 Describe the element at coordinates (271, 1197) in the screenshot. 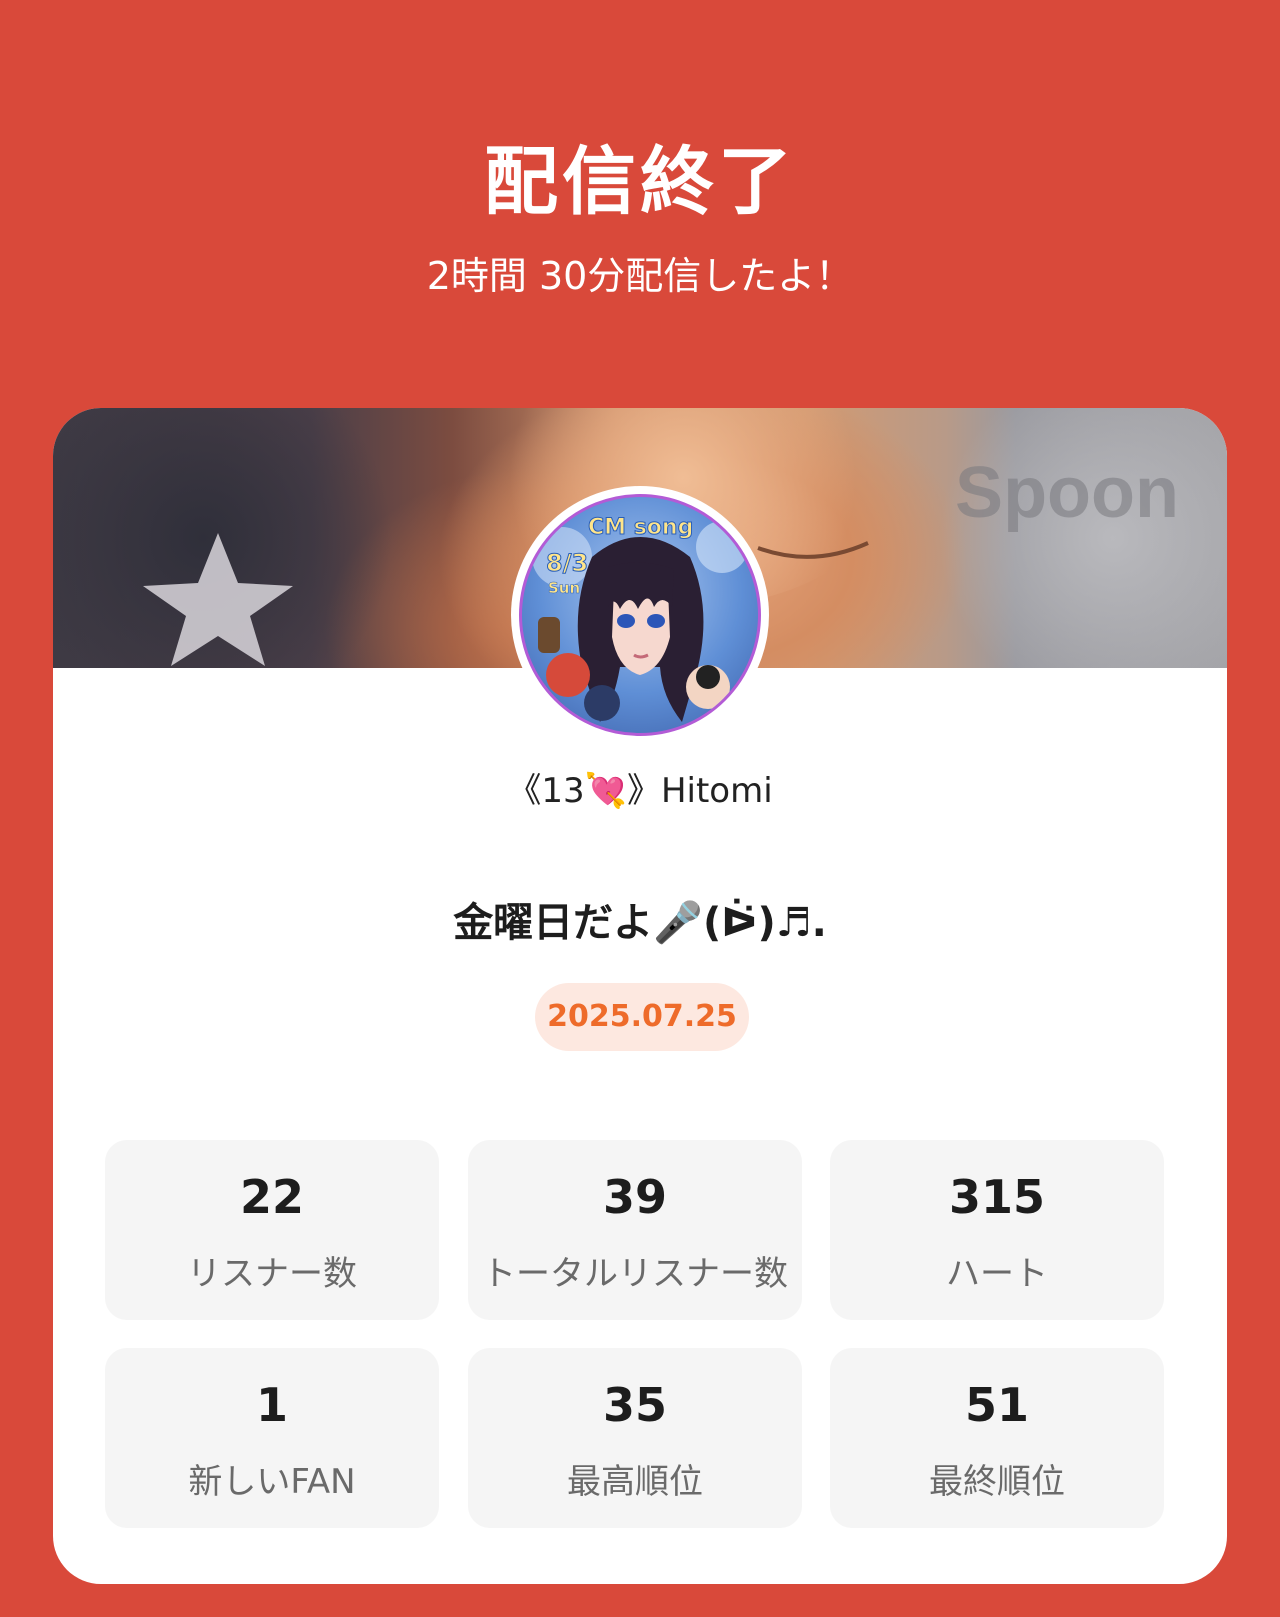

I see `stat-value: 22` at that location.